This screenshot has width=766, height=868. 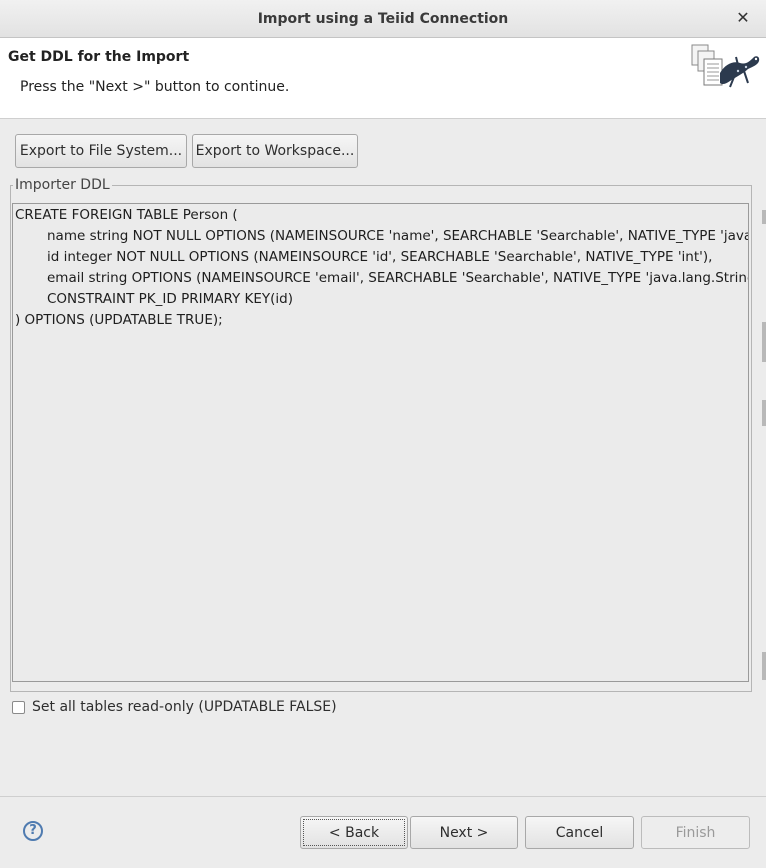 What do you see at coordinates (170, 299) in the screenshot?
I see `ddl-line: CONSTRAINT PK_ID PRIMARY KEY(id)` at bounding box center [170, 299].